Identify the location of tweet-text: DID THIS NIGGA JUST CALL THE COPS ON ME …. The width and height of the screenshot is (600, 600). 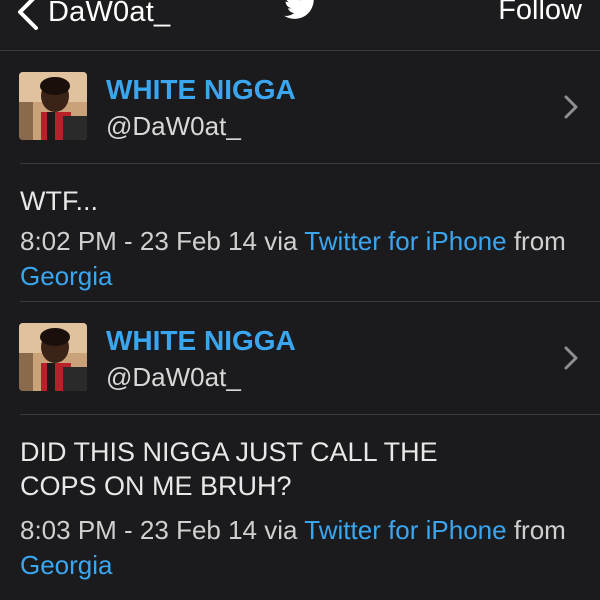
(229, 469).